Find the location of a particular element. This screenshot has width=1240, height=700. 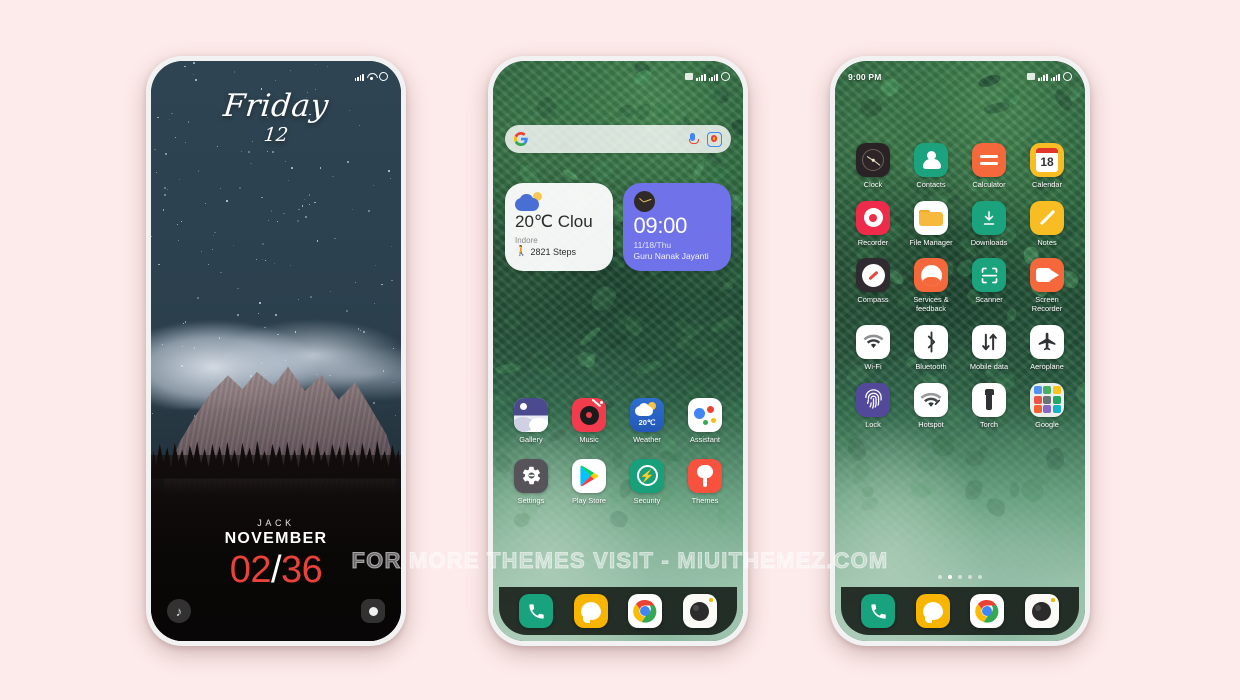

app-label: Bluetooth is located at coordinates (931, 366).